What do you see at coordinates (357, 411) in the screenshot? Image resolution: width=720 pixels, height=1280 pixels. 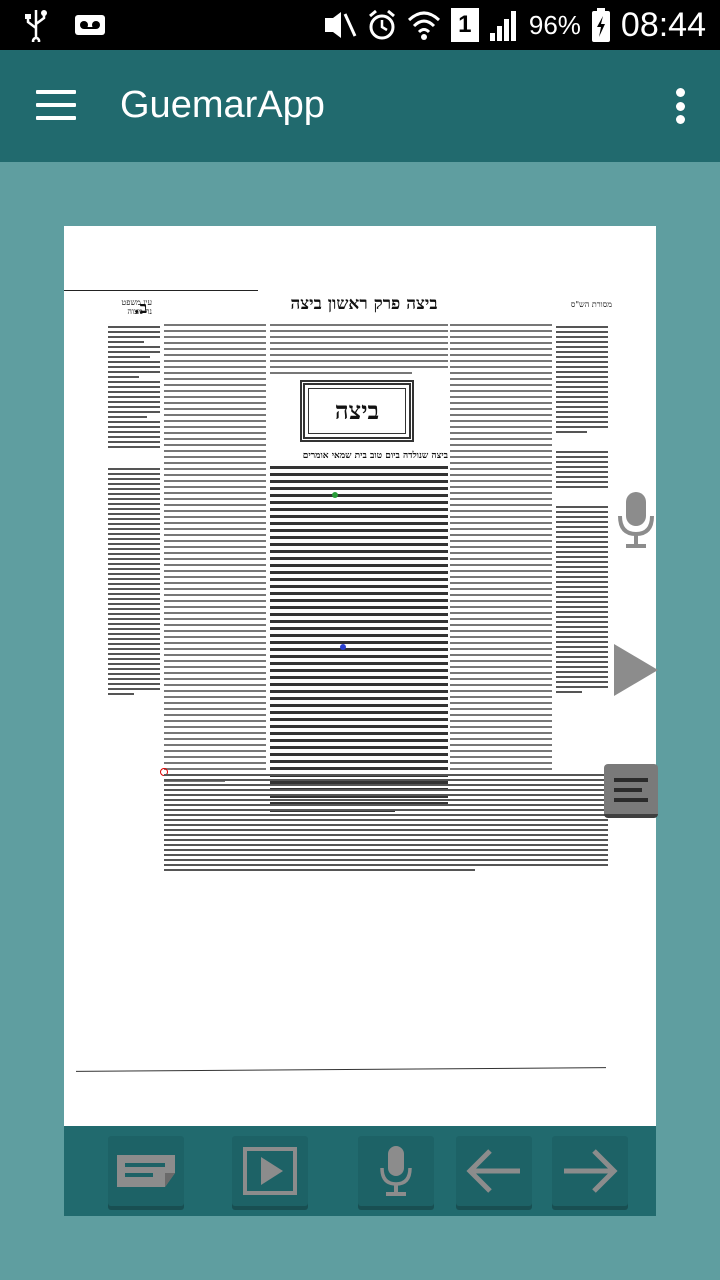 I see `masechet-title: ביצה` at bounding box center [357, 411].